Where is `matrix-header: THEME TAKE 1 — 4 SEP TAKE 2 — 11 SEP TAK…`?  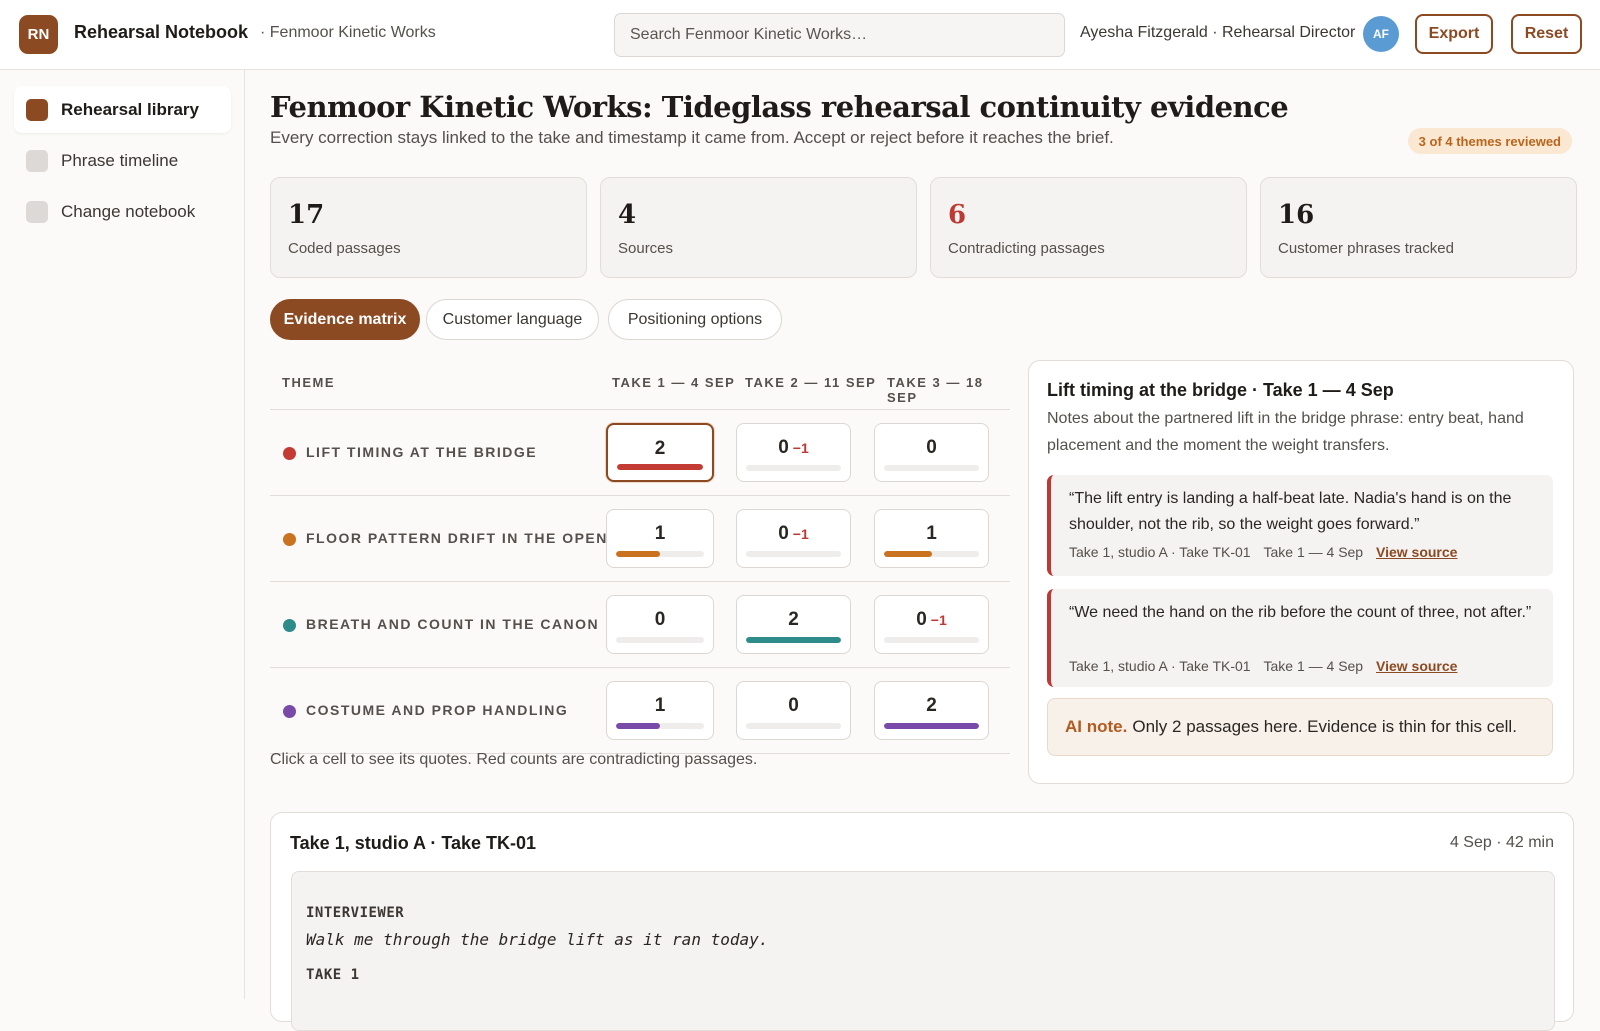 matrix-header: THEME TAKE 1 — 4 SEP TAKE 2 — 11 SEP TAK… is located at coordinates (640, 385).